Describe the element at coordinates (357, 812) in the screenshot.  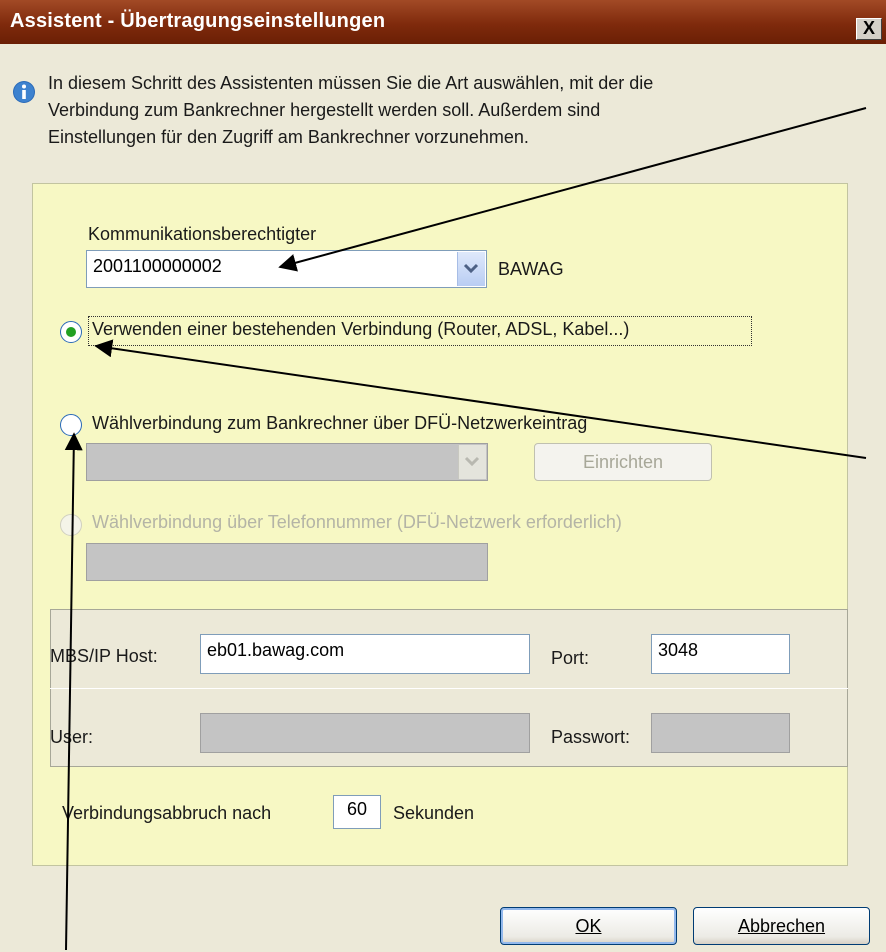
I see `timeout-input: 60` at that location.